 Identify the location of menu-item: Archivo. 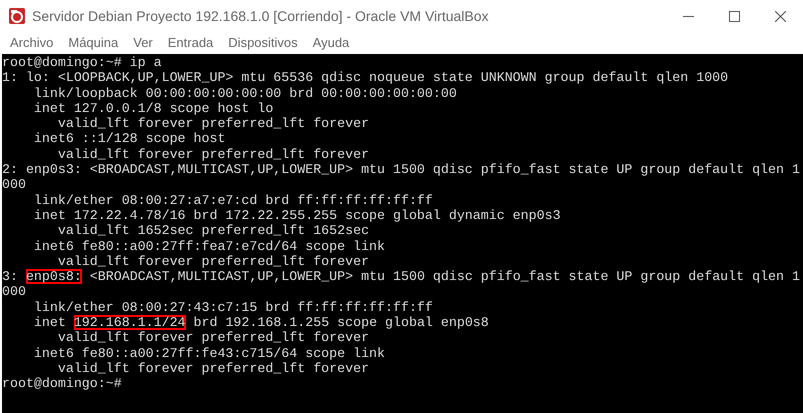
(32, 43).